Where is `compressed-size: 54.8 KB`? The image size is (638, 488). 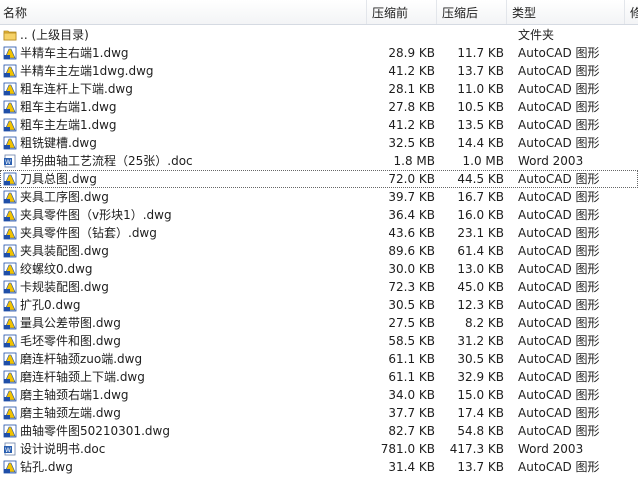
compressed-size: 54.8 KB is located at coordinates (480, 431).